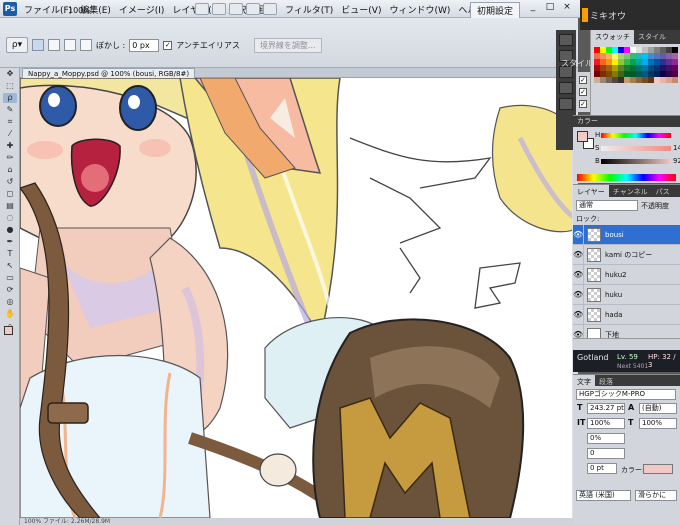 The height and width of the screenshot is (525, 680). I want to click on blend-mode-select: 通常, so click(607, 205).